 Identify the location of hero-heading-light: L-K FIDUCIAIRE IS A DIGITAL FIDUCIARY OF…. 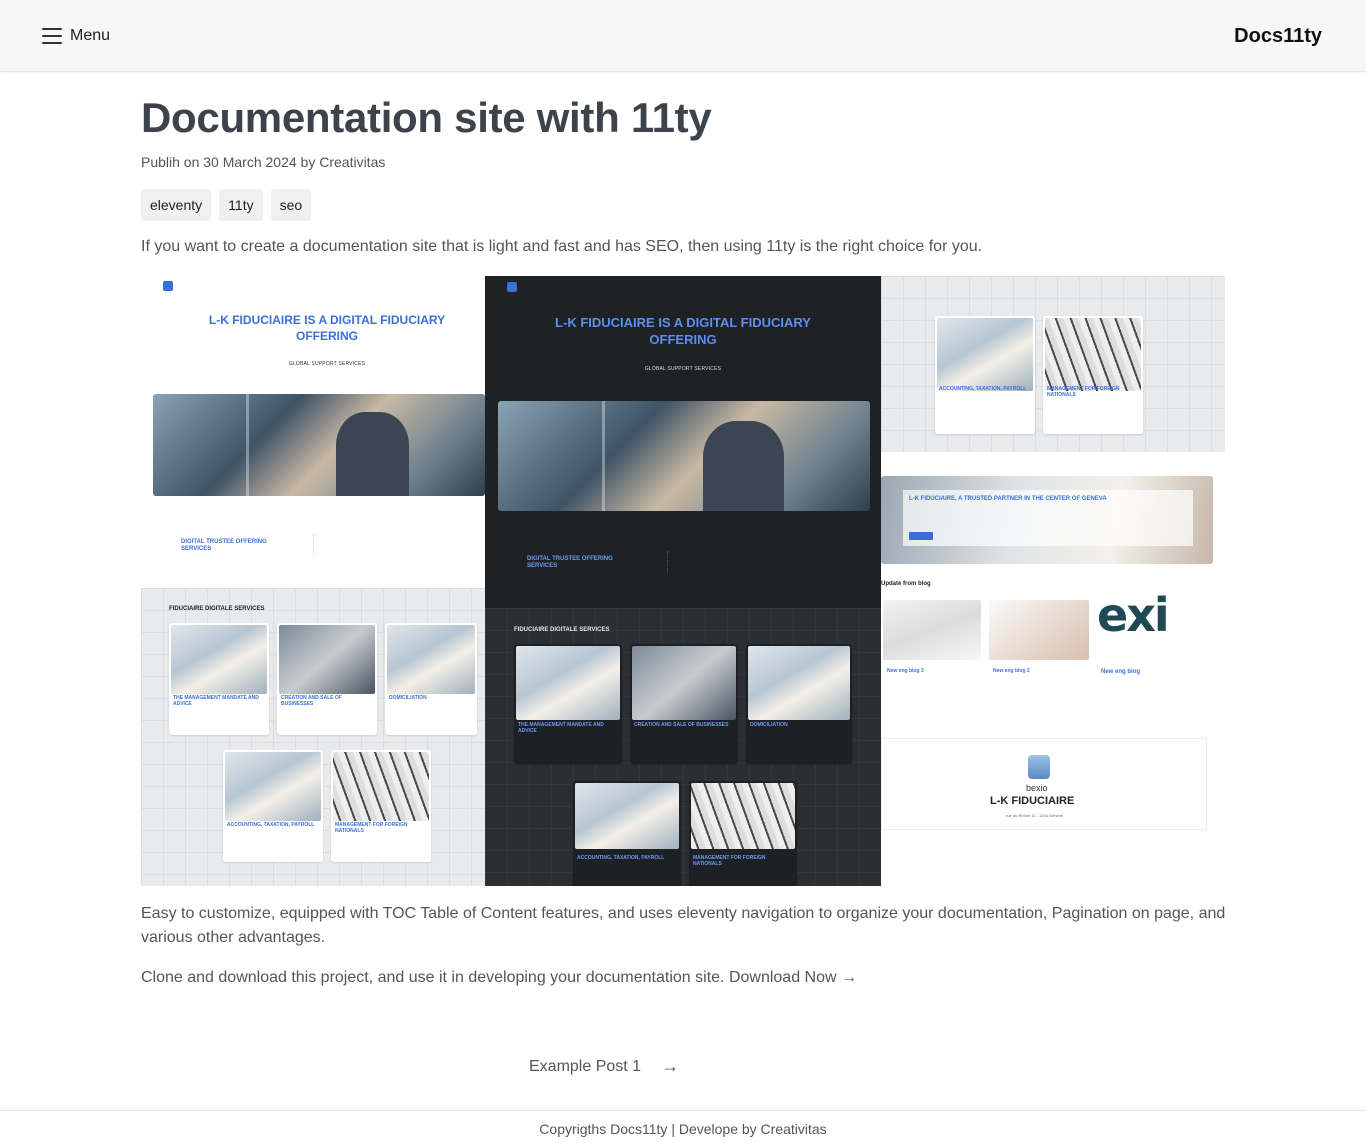
(327, 328).